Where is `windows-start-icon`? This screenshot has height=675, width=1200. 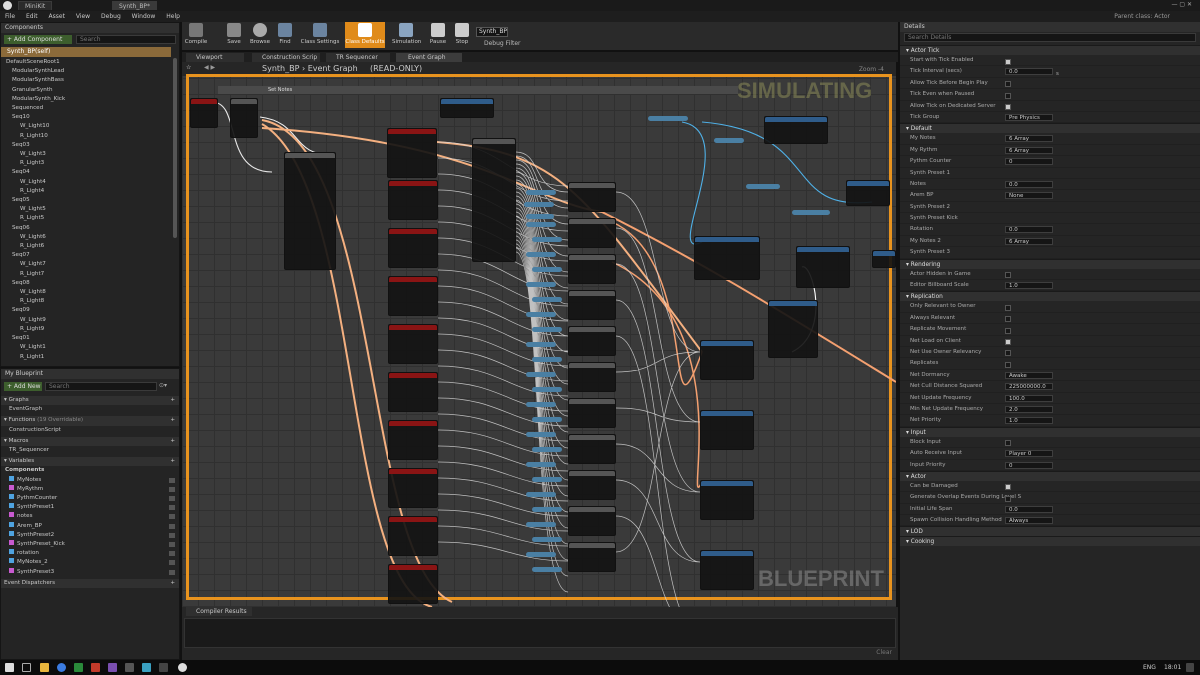
windows-start-icon is located at coordinates (9, 667).